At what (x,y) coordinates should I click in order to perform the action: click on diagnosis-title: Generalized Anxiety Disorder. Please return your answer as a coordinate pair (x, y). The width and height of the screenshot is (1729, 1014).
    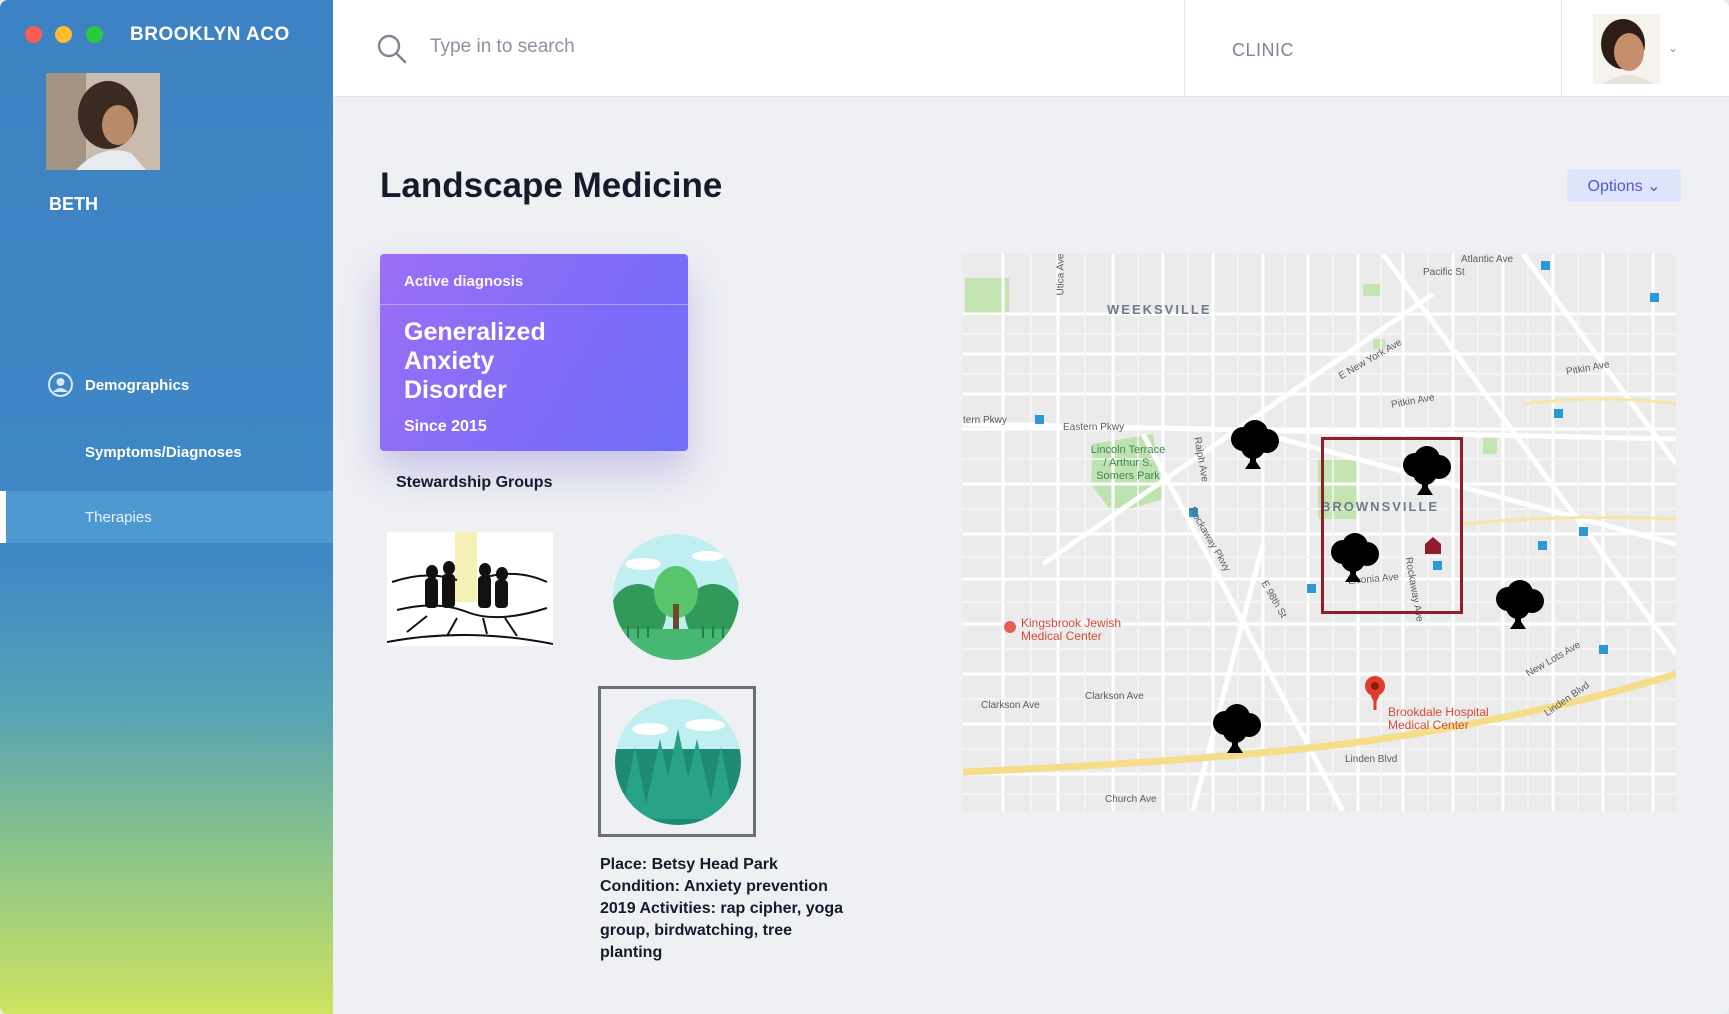
    Looking at the image, I should click on (475, 361).